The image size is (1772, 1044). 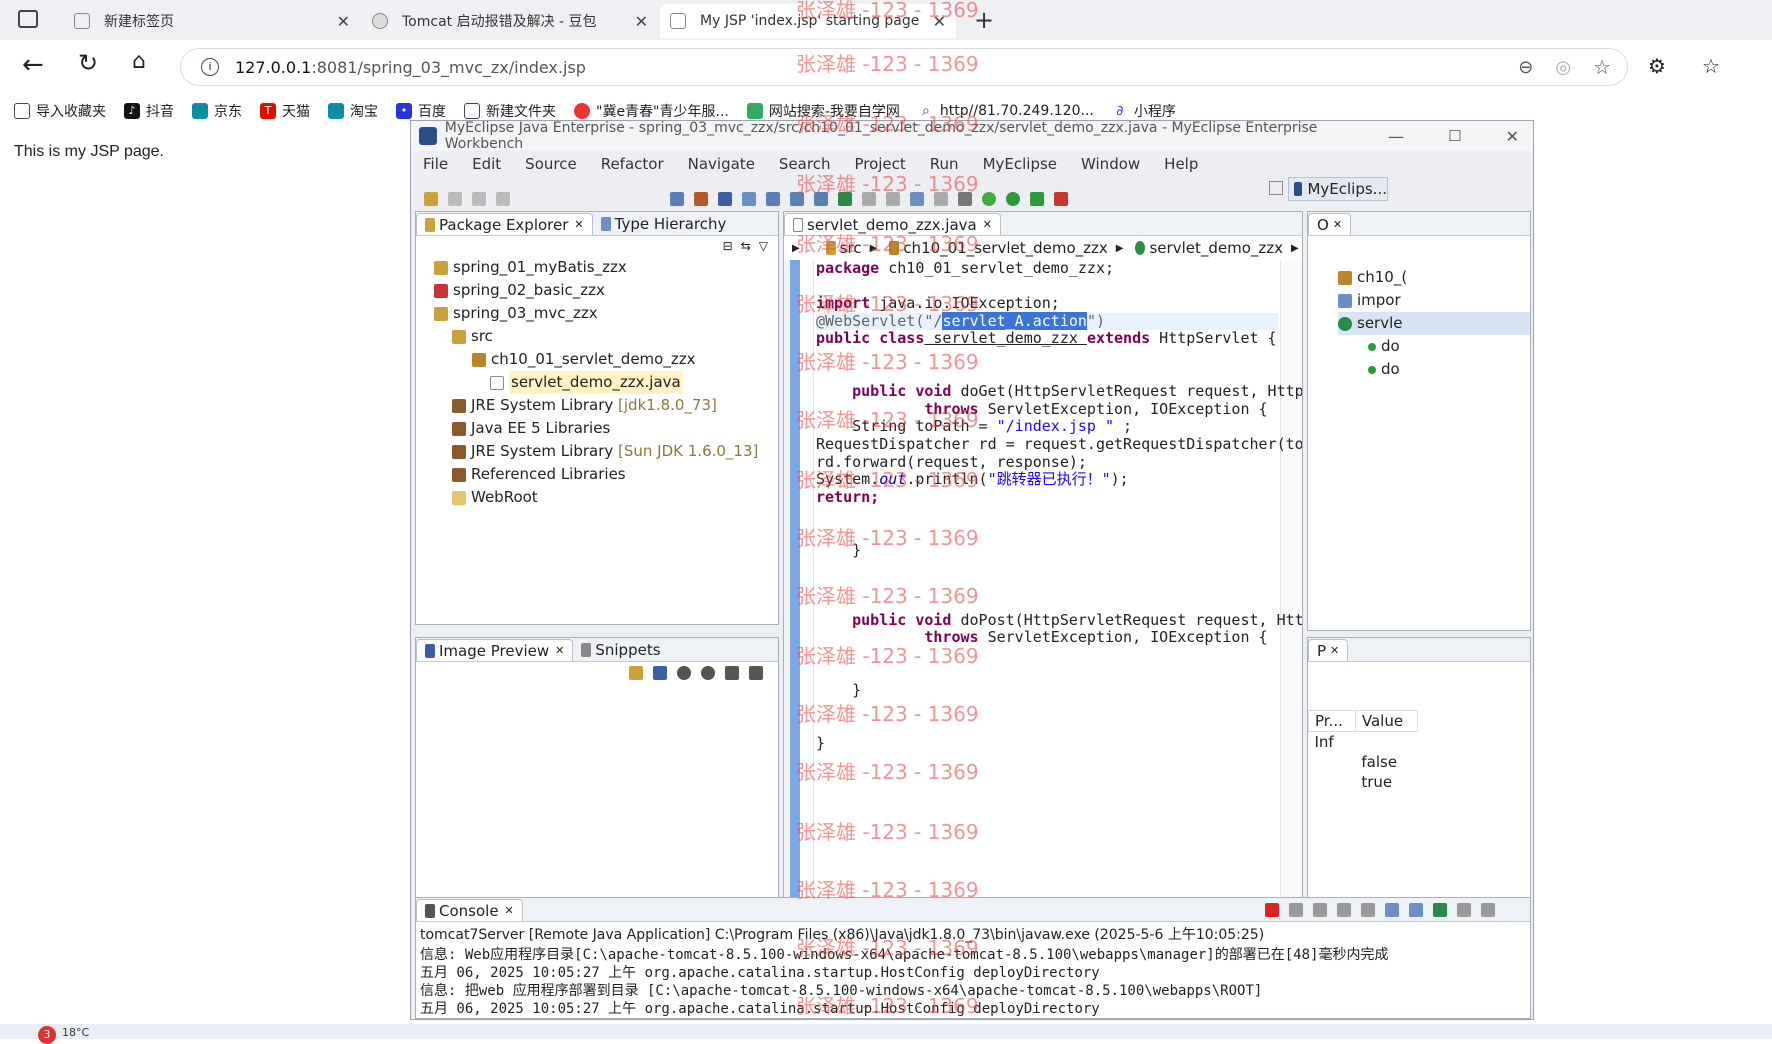 What do you see at coordinates (879, 164) in the screenshot?
I see `menu-project: Project` at bounding box center [879, 164].